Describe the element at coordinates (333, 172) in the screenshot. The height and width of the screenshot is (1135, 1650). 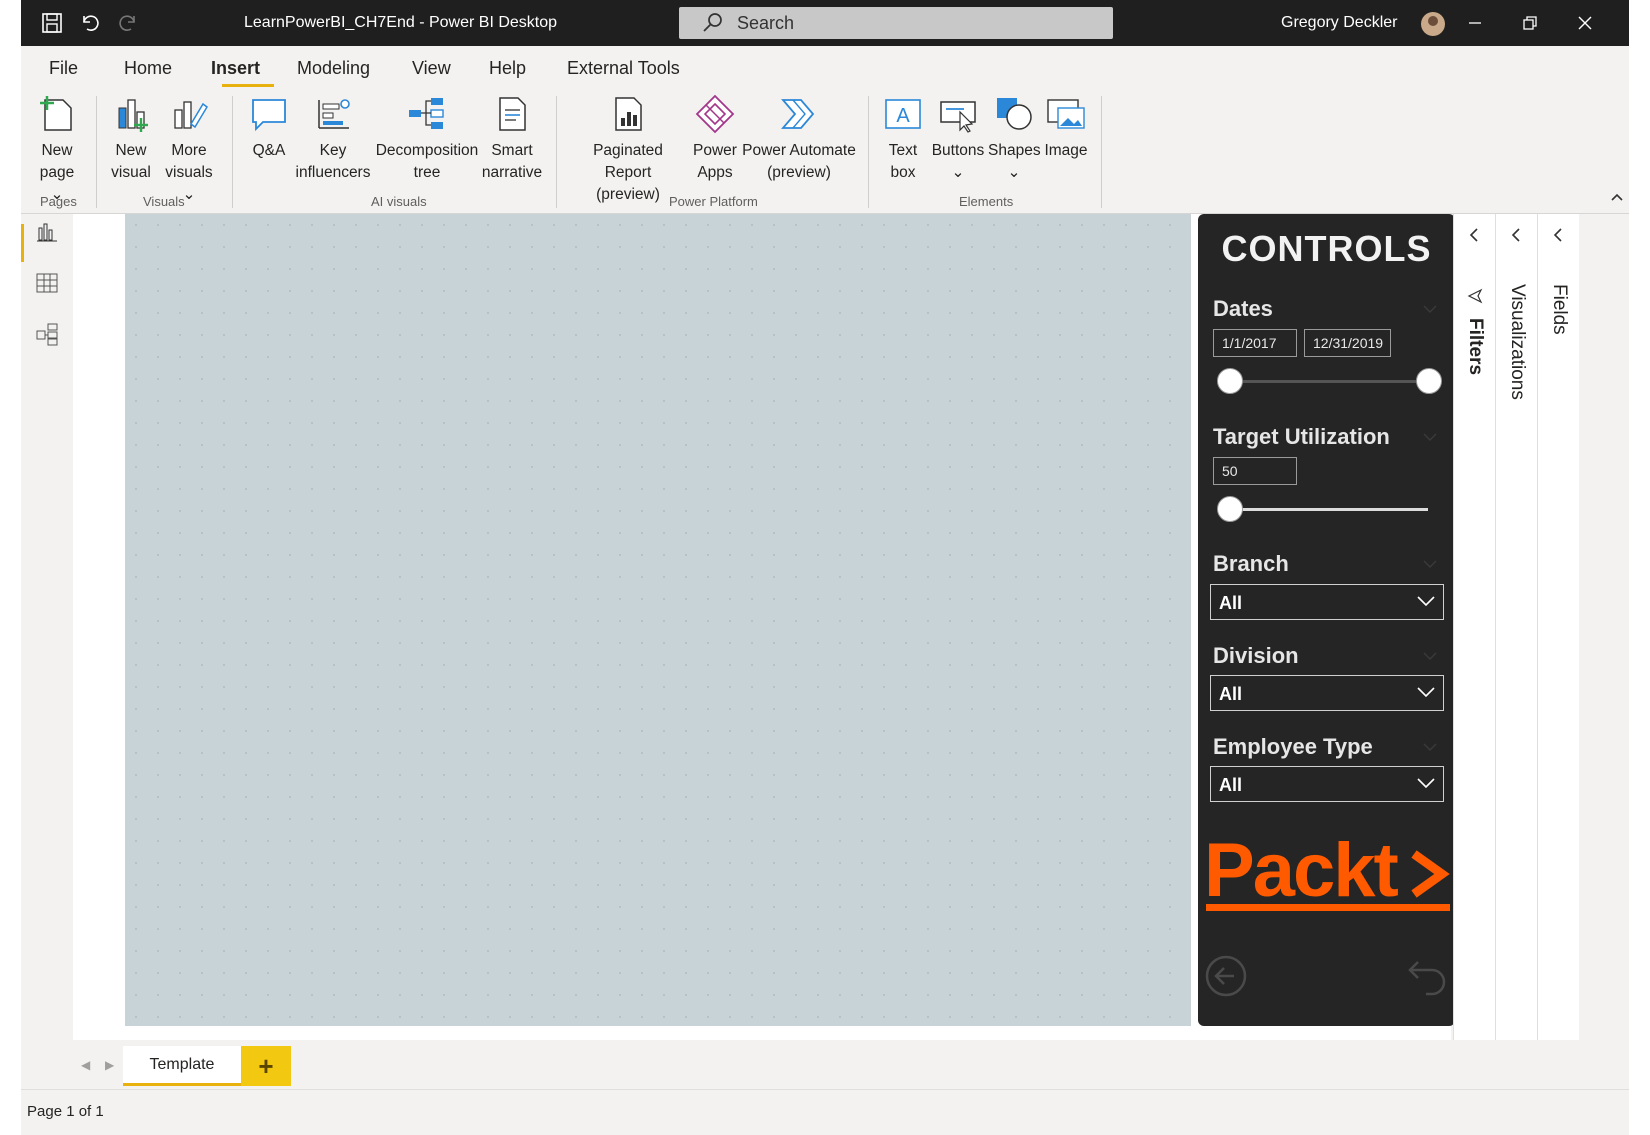
I see `key-influencers-label-2: influencers` at that location.